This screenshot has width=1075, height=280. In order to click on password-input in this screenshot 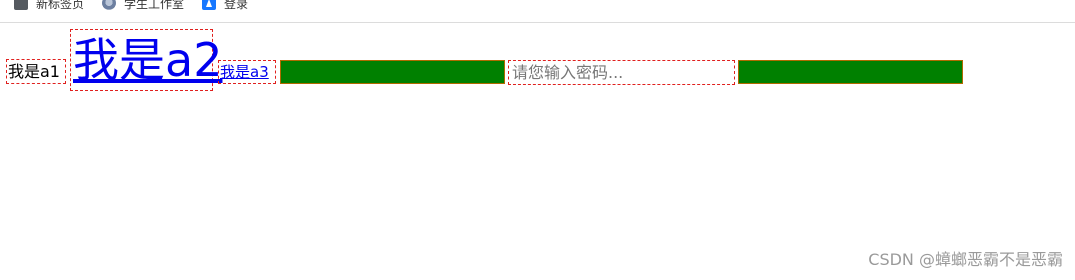, I will do `click(621, 72)`.